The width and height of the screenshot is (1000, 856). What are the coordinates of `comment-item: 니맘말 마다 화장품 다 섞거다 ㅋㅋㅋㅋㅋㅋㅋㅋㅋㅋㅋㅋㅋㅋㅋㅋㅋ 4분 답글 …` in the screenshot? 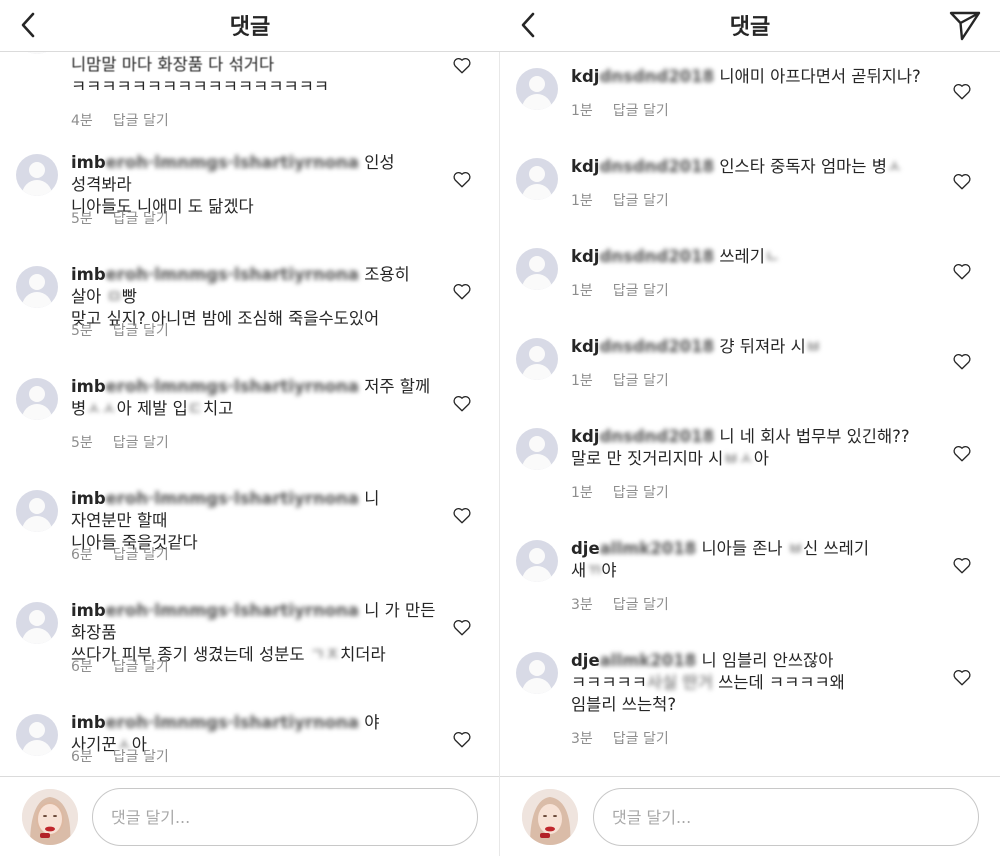 It's located at (250, 90).